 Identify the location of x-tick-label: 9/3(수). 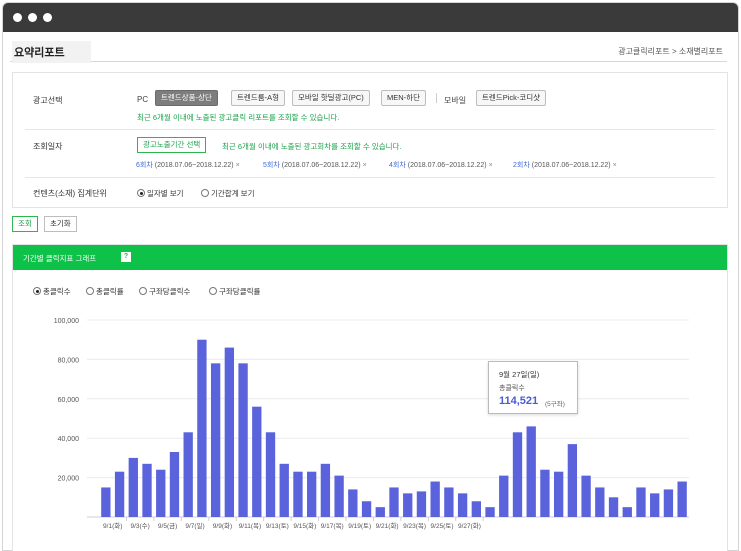
(139, 526).